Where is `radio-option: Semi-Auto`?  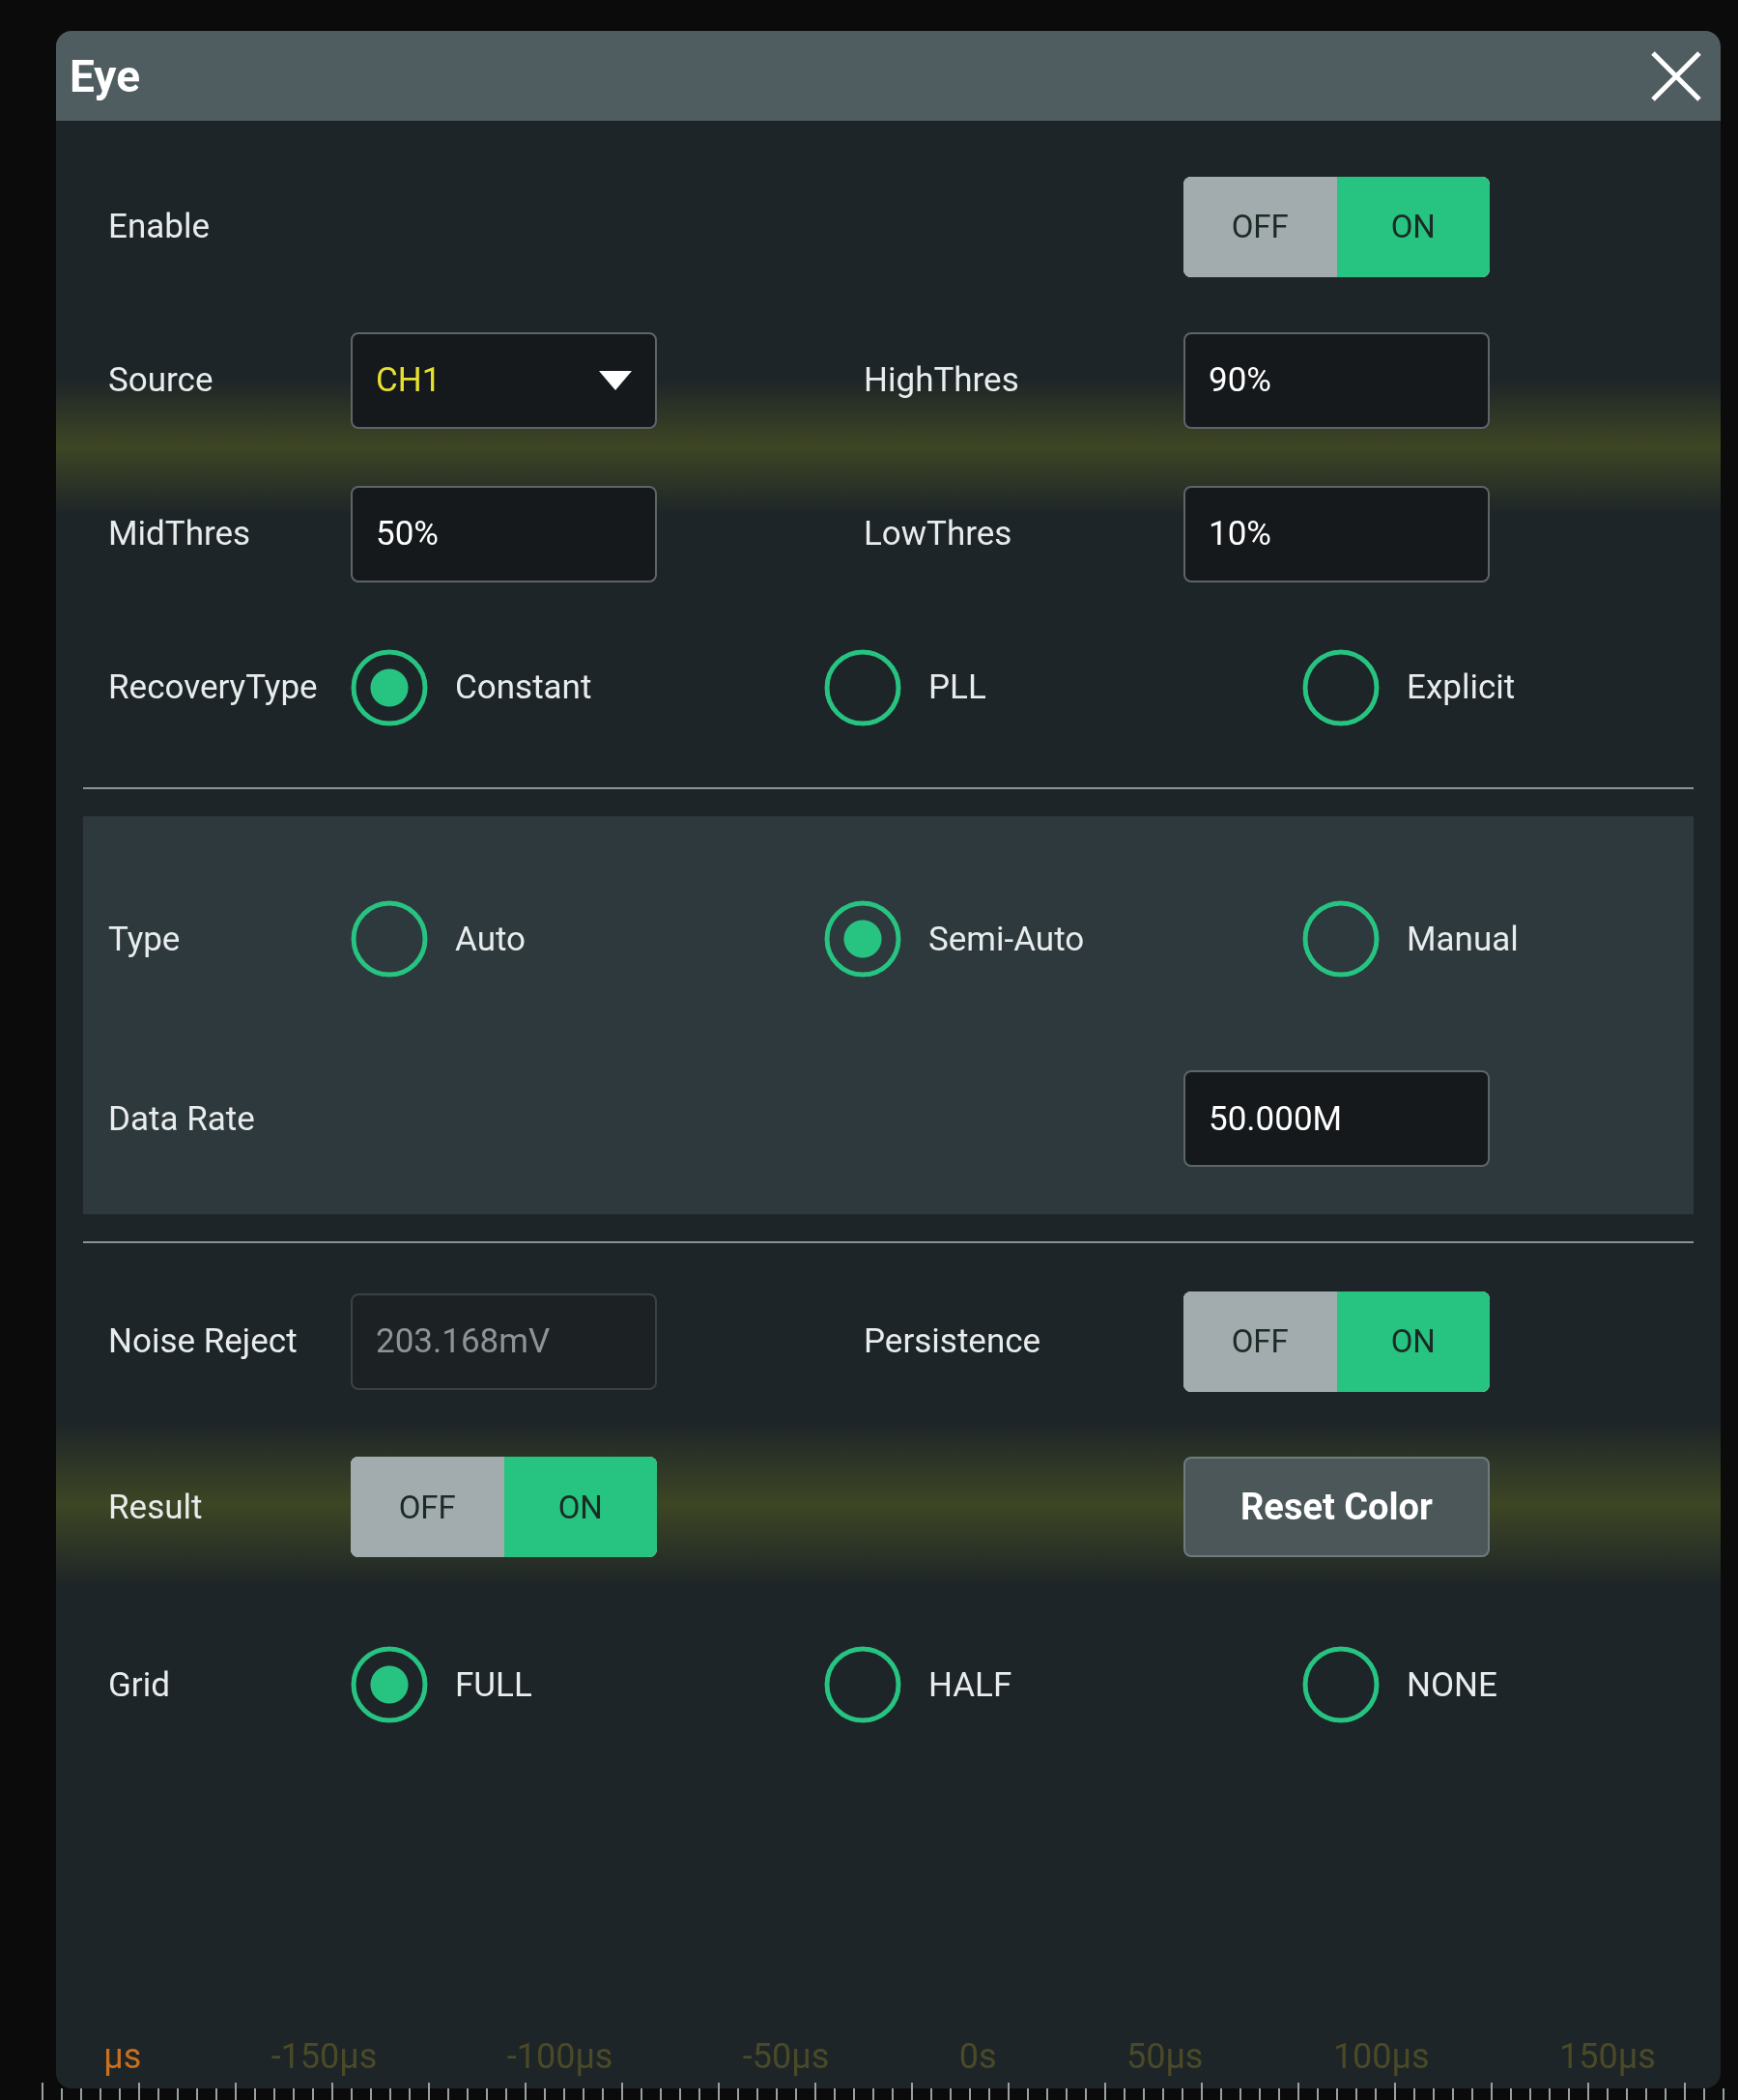
radio-option: Semi-Auto is located at coordinates (954, 939).